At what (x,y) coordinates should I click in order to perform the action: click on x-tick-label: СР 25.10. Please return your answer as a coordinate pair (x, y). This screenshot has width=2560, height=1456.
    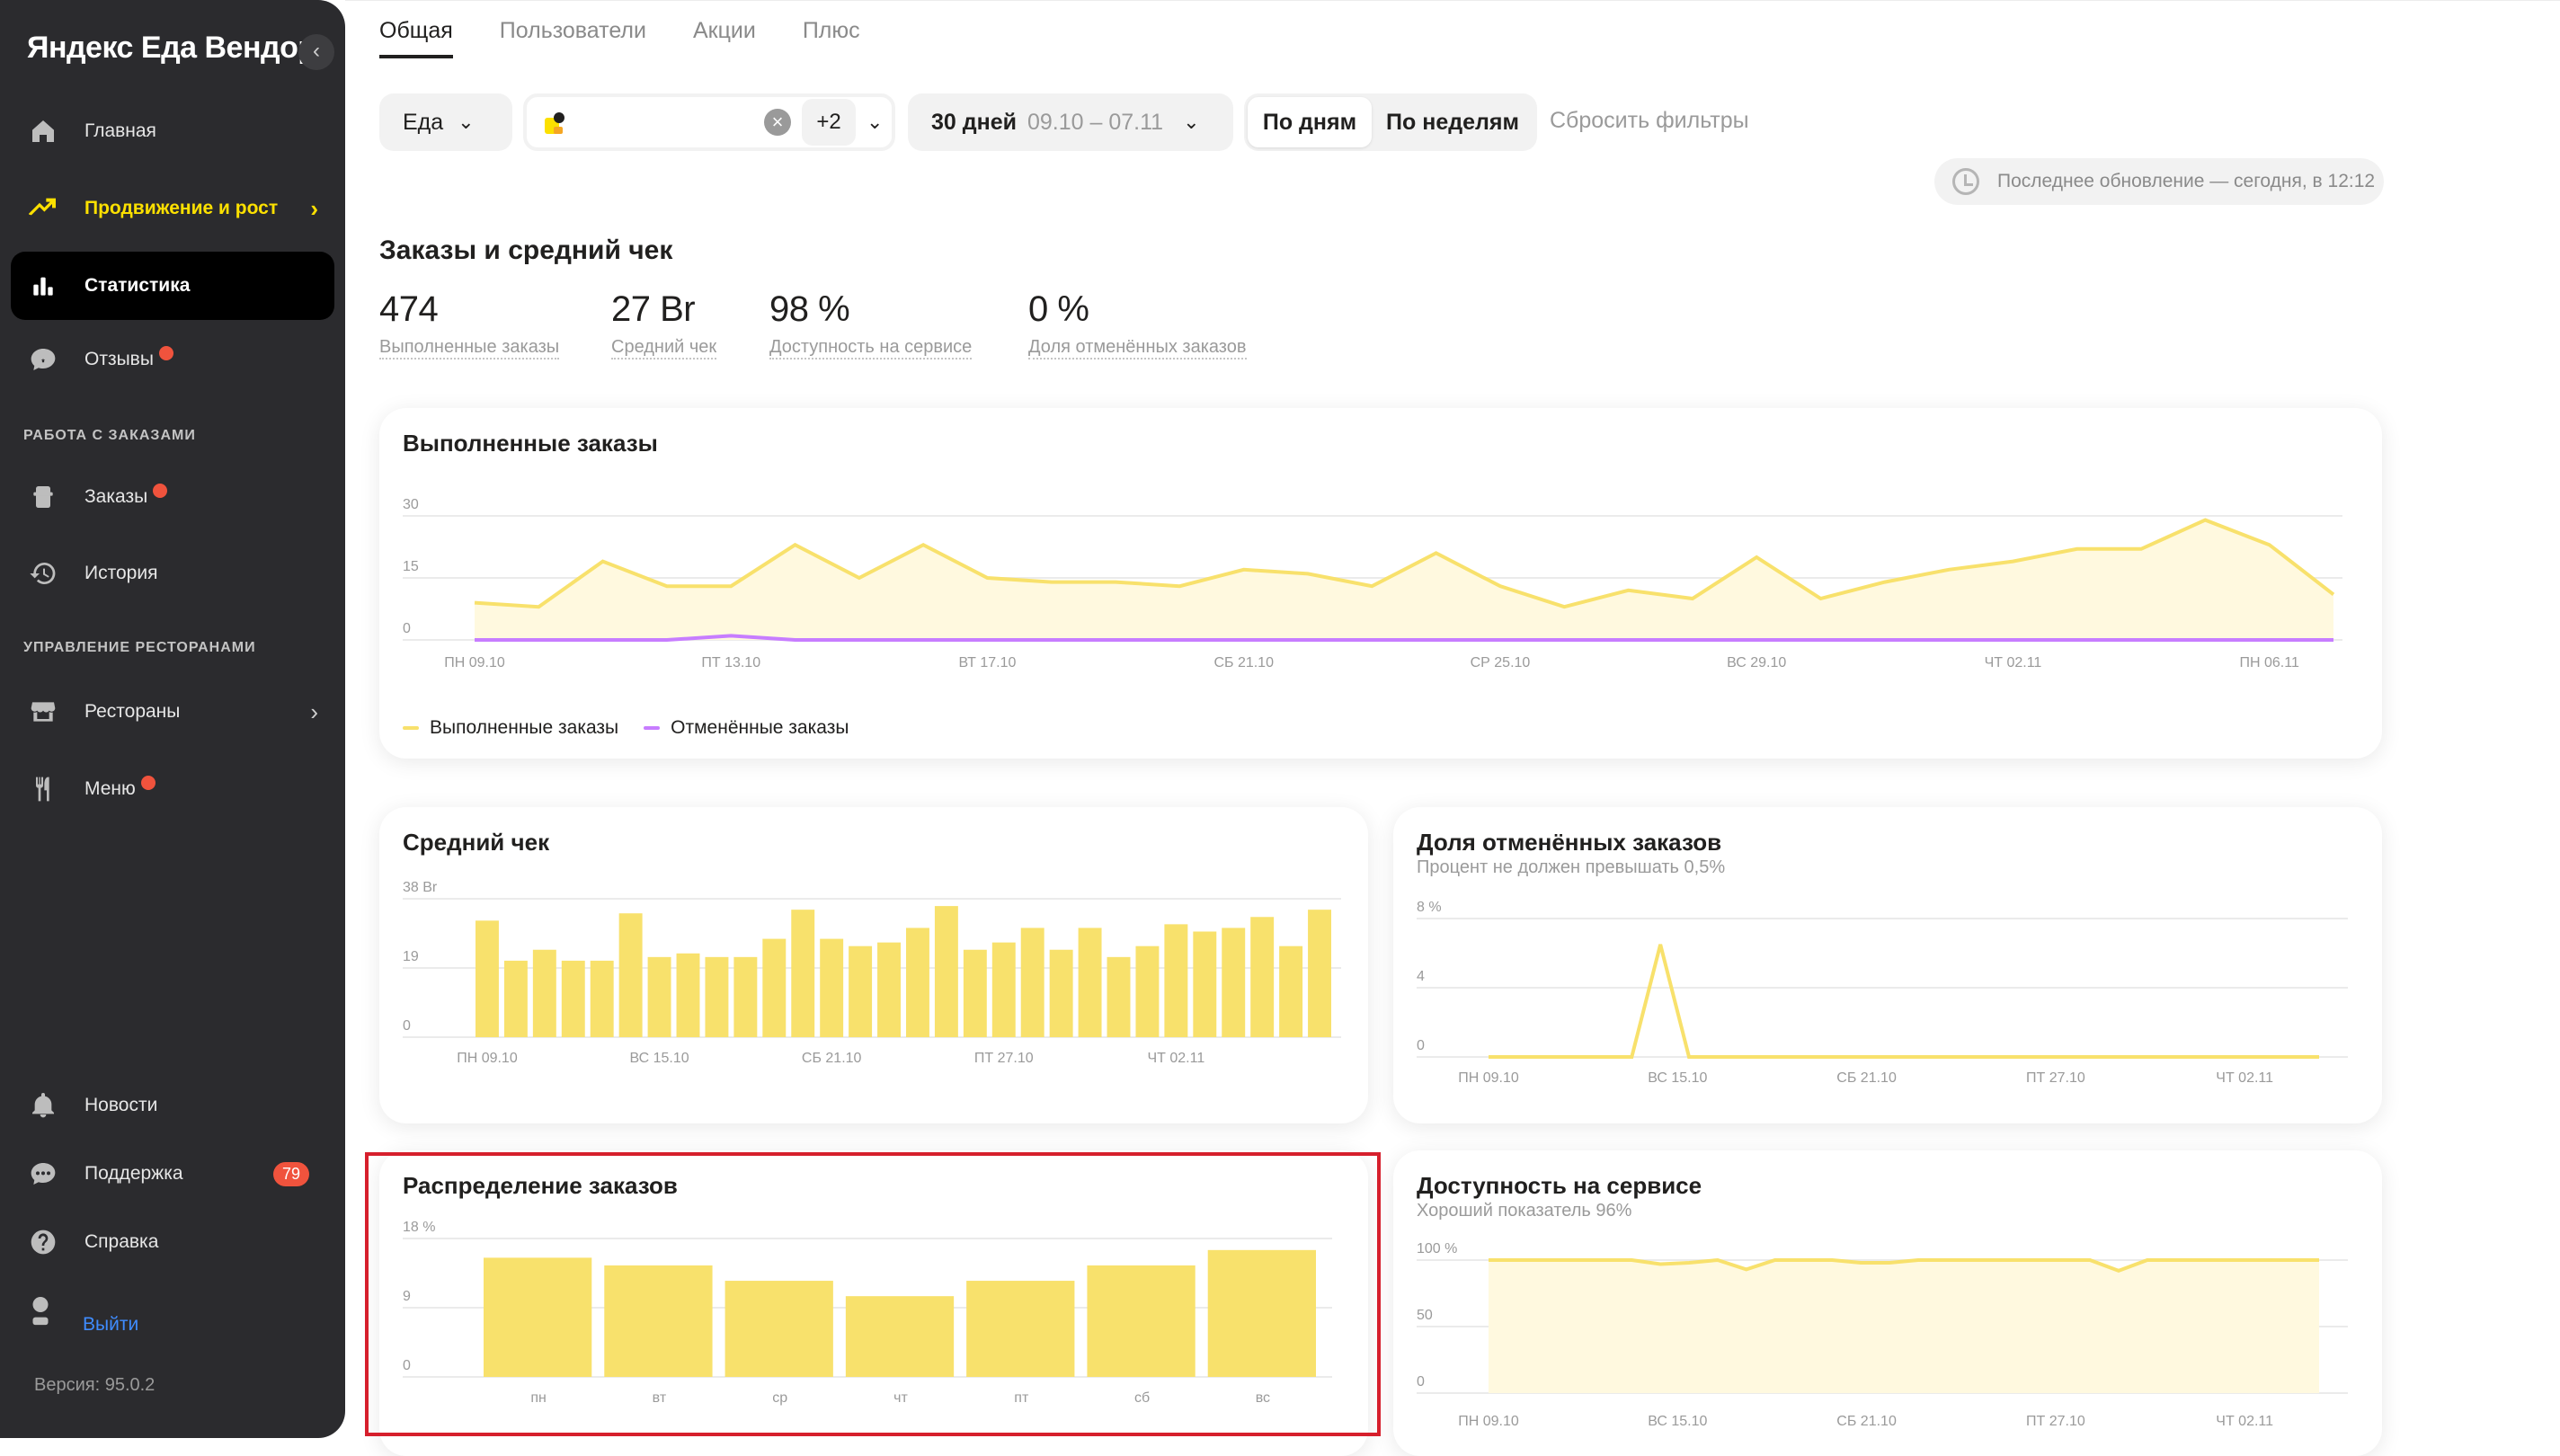
    Looking at the image, I should click on (1501, 663).